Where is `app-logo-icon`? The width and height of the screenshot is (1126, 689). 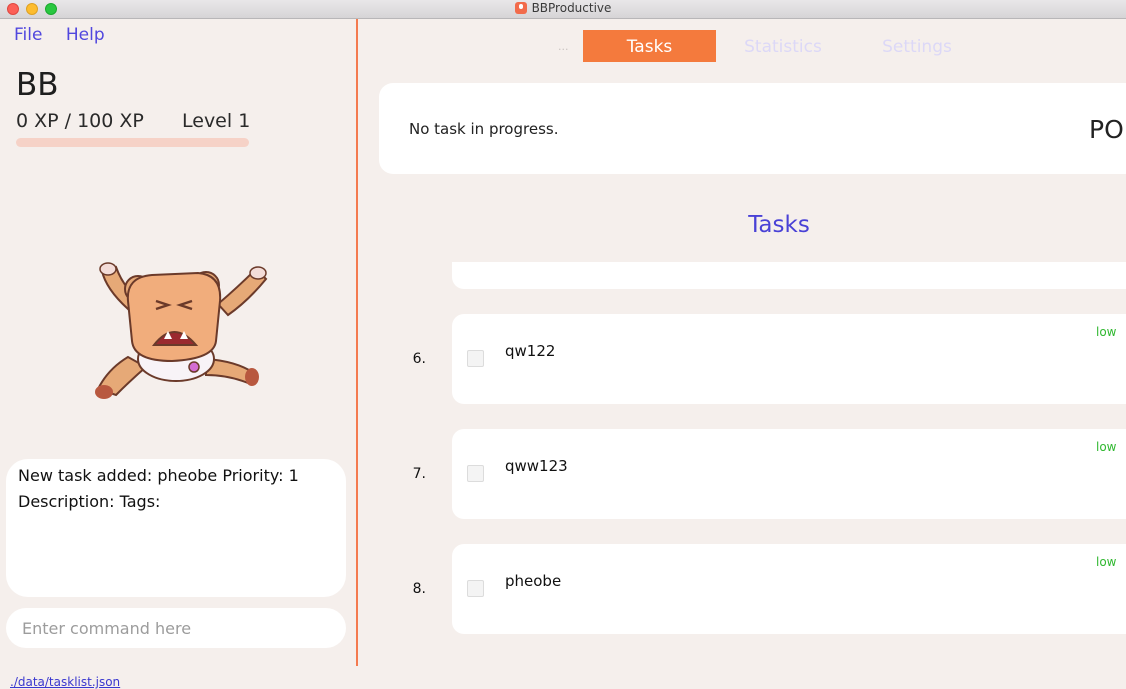
app-logo-icon is located at coordinates (520, 8).